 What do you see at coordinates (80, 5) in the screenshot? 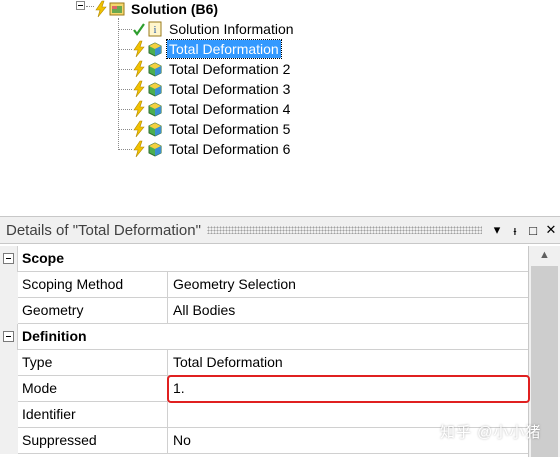
I see `collapse-solution-toggle` at bounding box center [80, 5].